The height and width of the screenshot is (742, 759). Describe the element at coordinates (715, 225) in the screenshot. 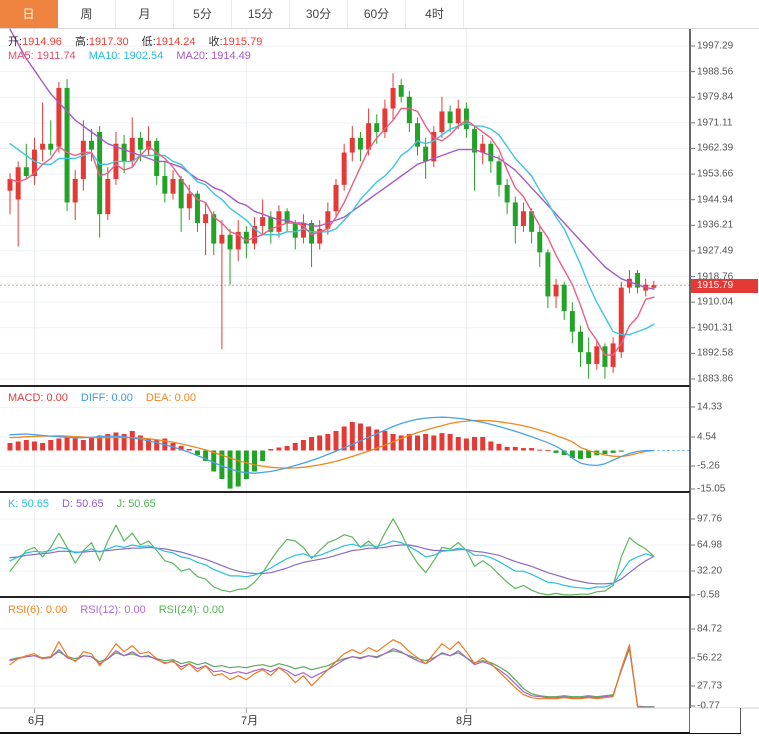

I see `price-axis-label: 1936.21` at that location.